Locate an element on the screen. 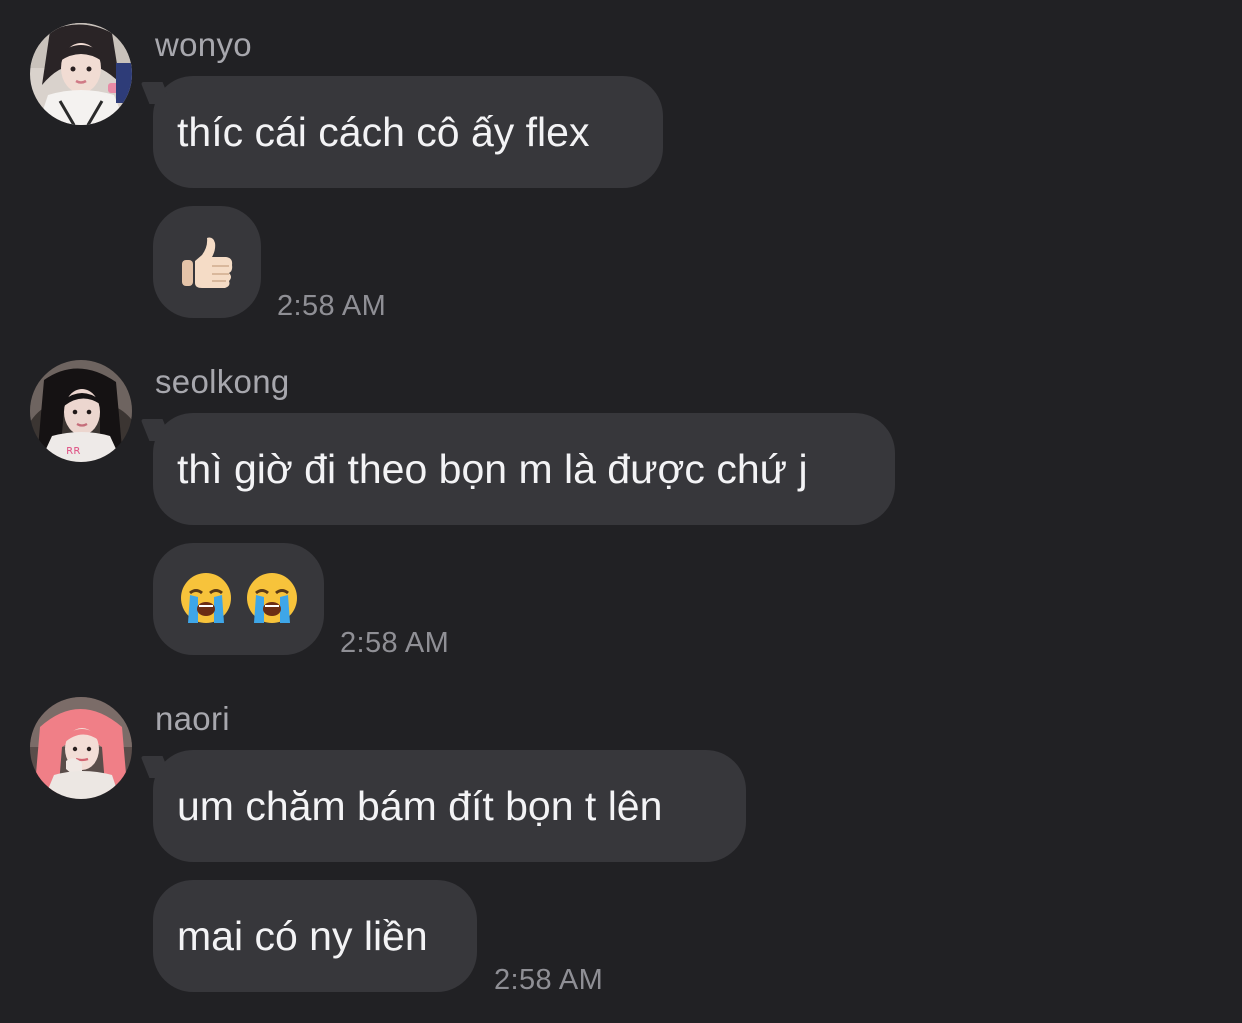  message-text: mai có ny liền is located at coordinates (302, 935).